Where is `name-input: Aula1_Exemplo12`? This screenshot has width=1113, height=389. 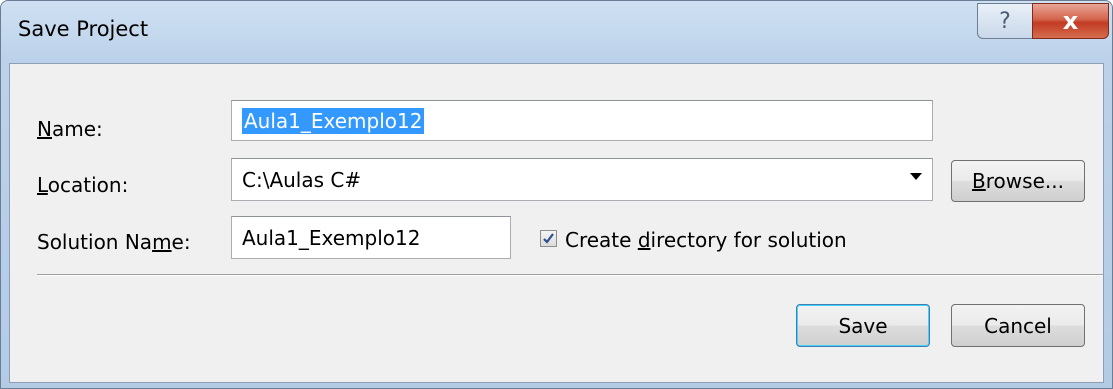
name-input: Aula1_Exemplo12 is located at coordinates (582, 120).